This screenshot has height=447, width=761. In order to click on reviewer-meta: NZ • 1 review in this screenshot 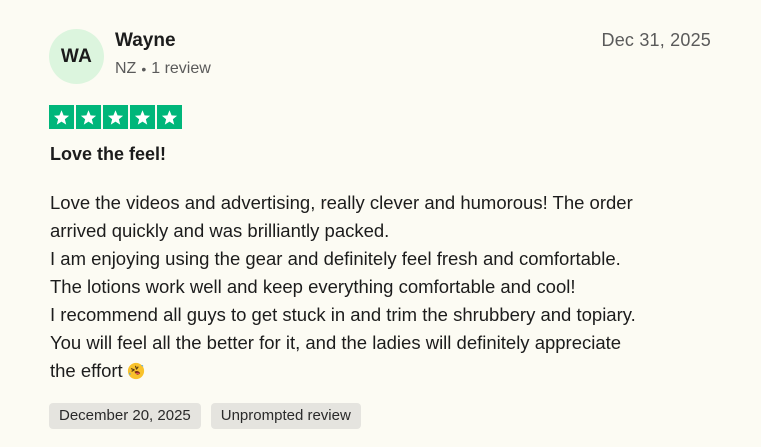, I will do `click(163, 69)`.